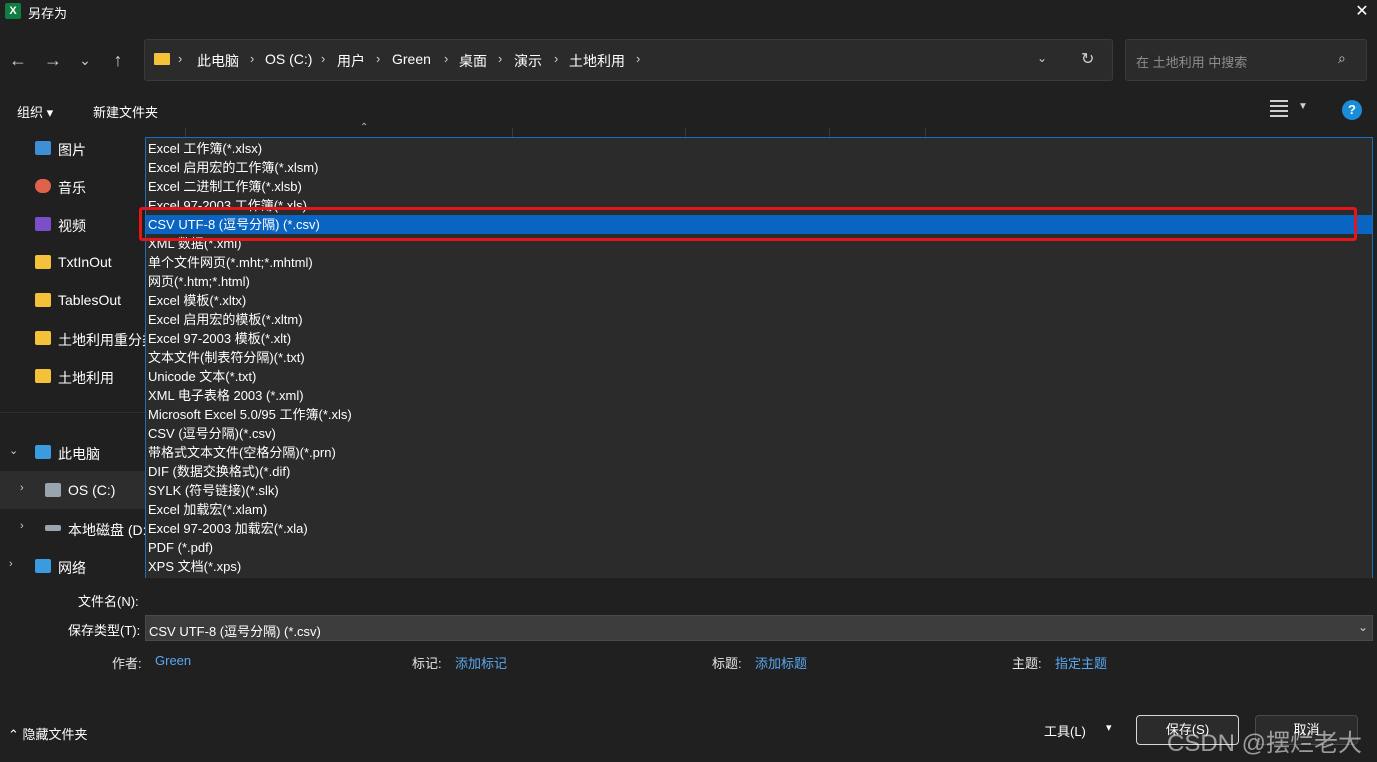 The image size is (1377, 762). Describe the element at coordinates (759, 357) in the screenshot. I see `file-type-option: 文本文件(制表符分隔)(*.txt)` at that location.